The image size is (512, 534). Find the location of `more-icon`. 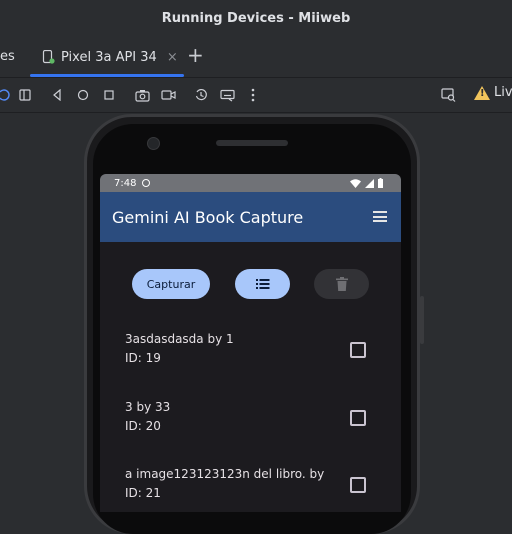

more-icon is located at coordinates (253, 95).